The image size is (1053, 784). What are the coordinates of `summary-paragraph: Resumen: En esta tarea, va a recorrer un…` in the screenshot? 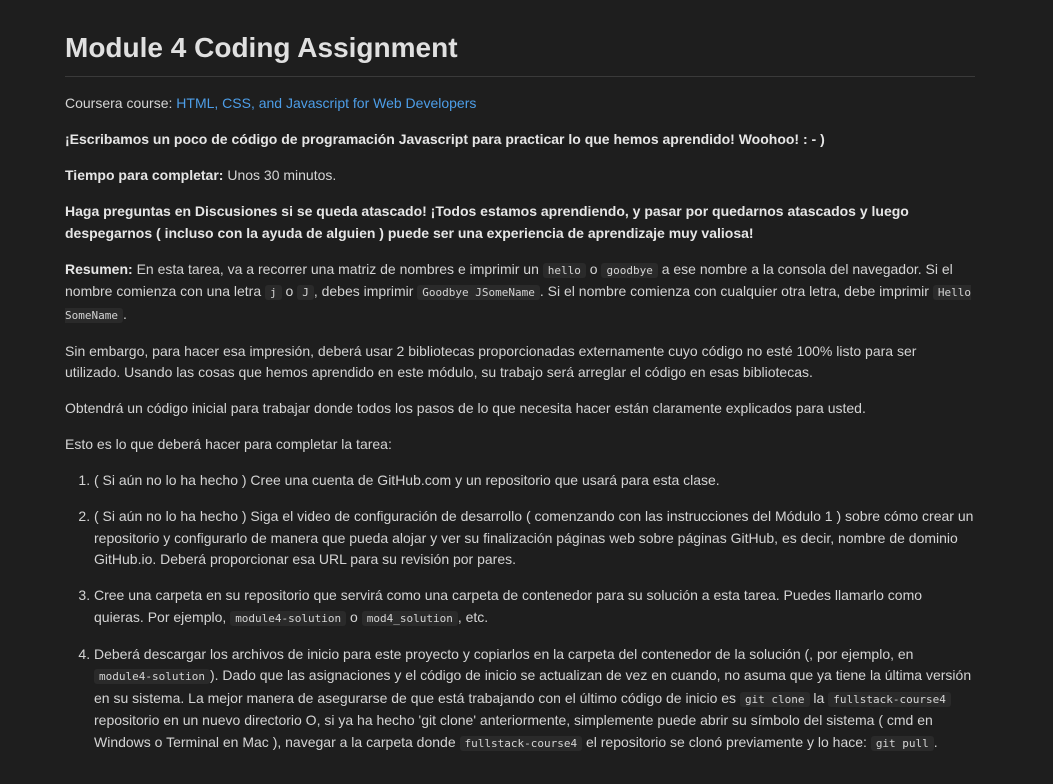 It's located at (520, 293).